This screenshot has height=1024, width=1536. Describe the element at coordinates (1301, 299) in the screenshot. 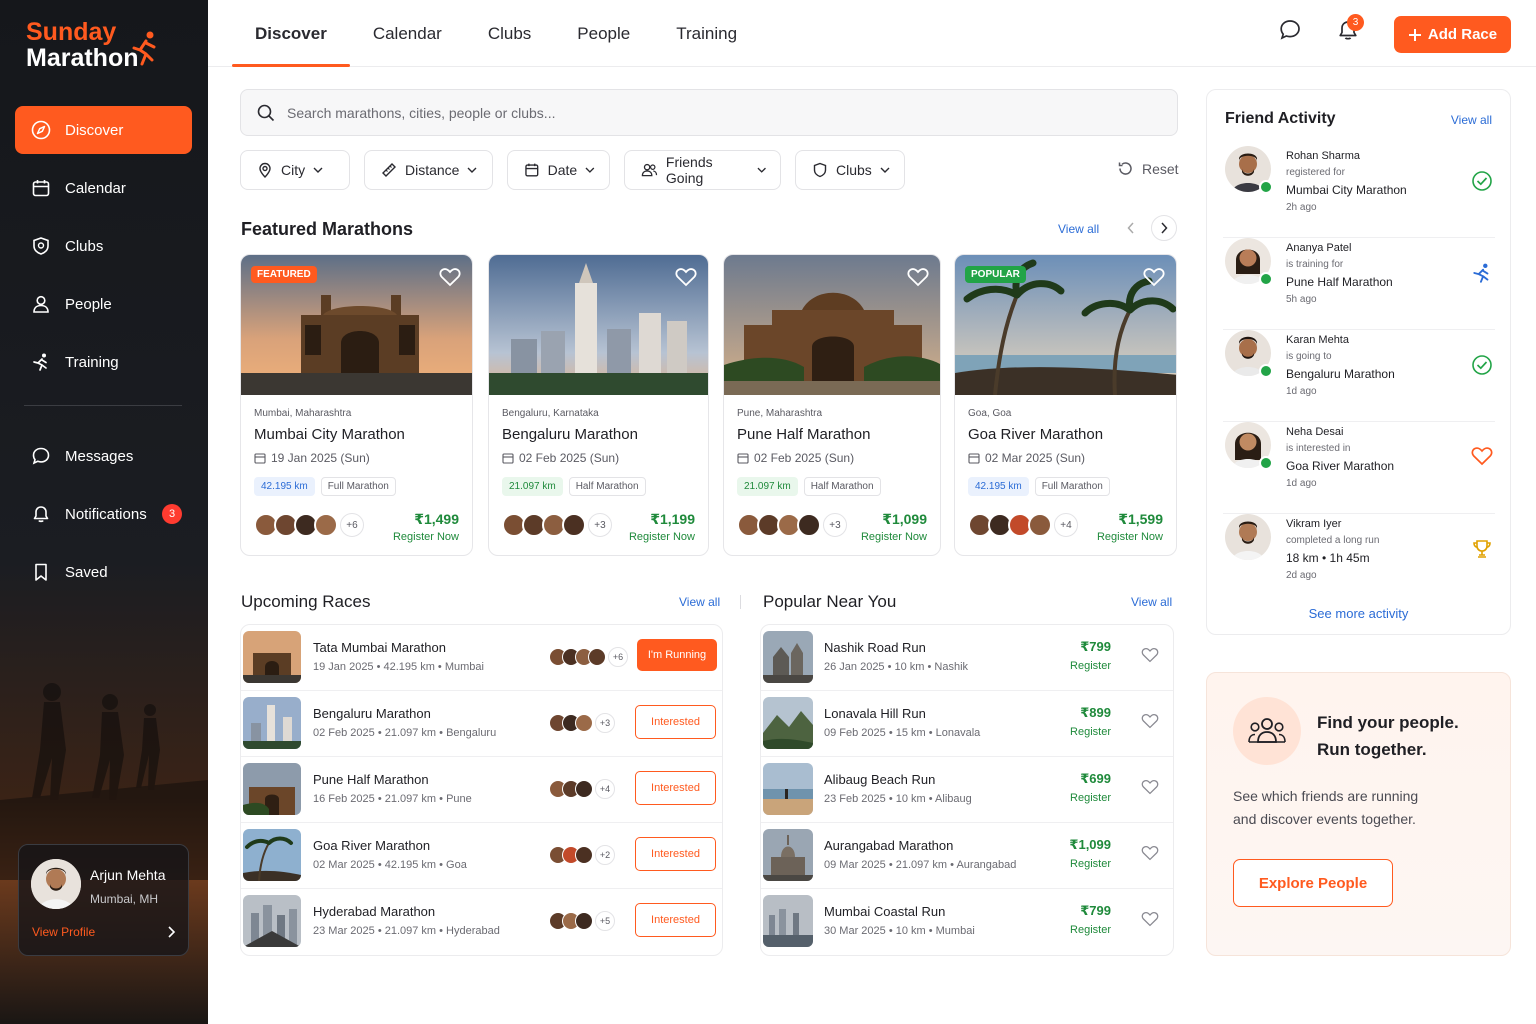

I see `activity-time: 5h ago` at that location.